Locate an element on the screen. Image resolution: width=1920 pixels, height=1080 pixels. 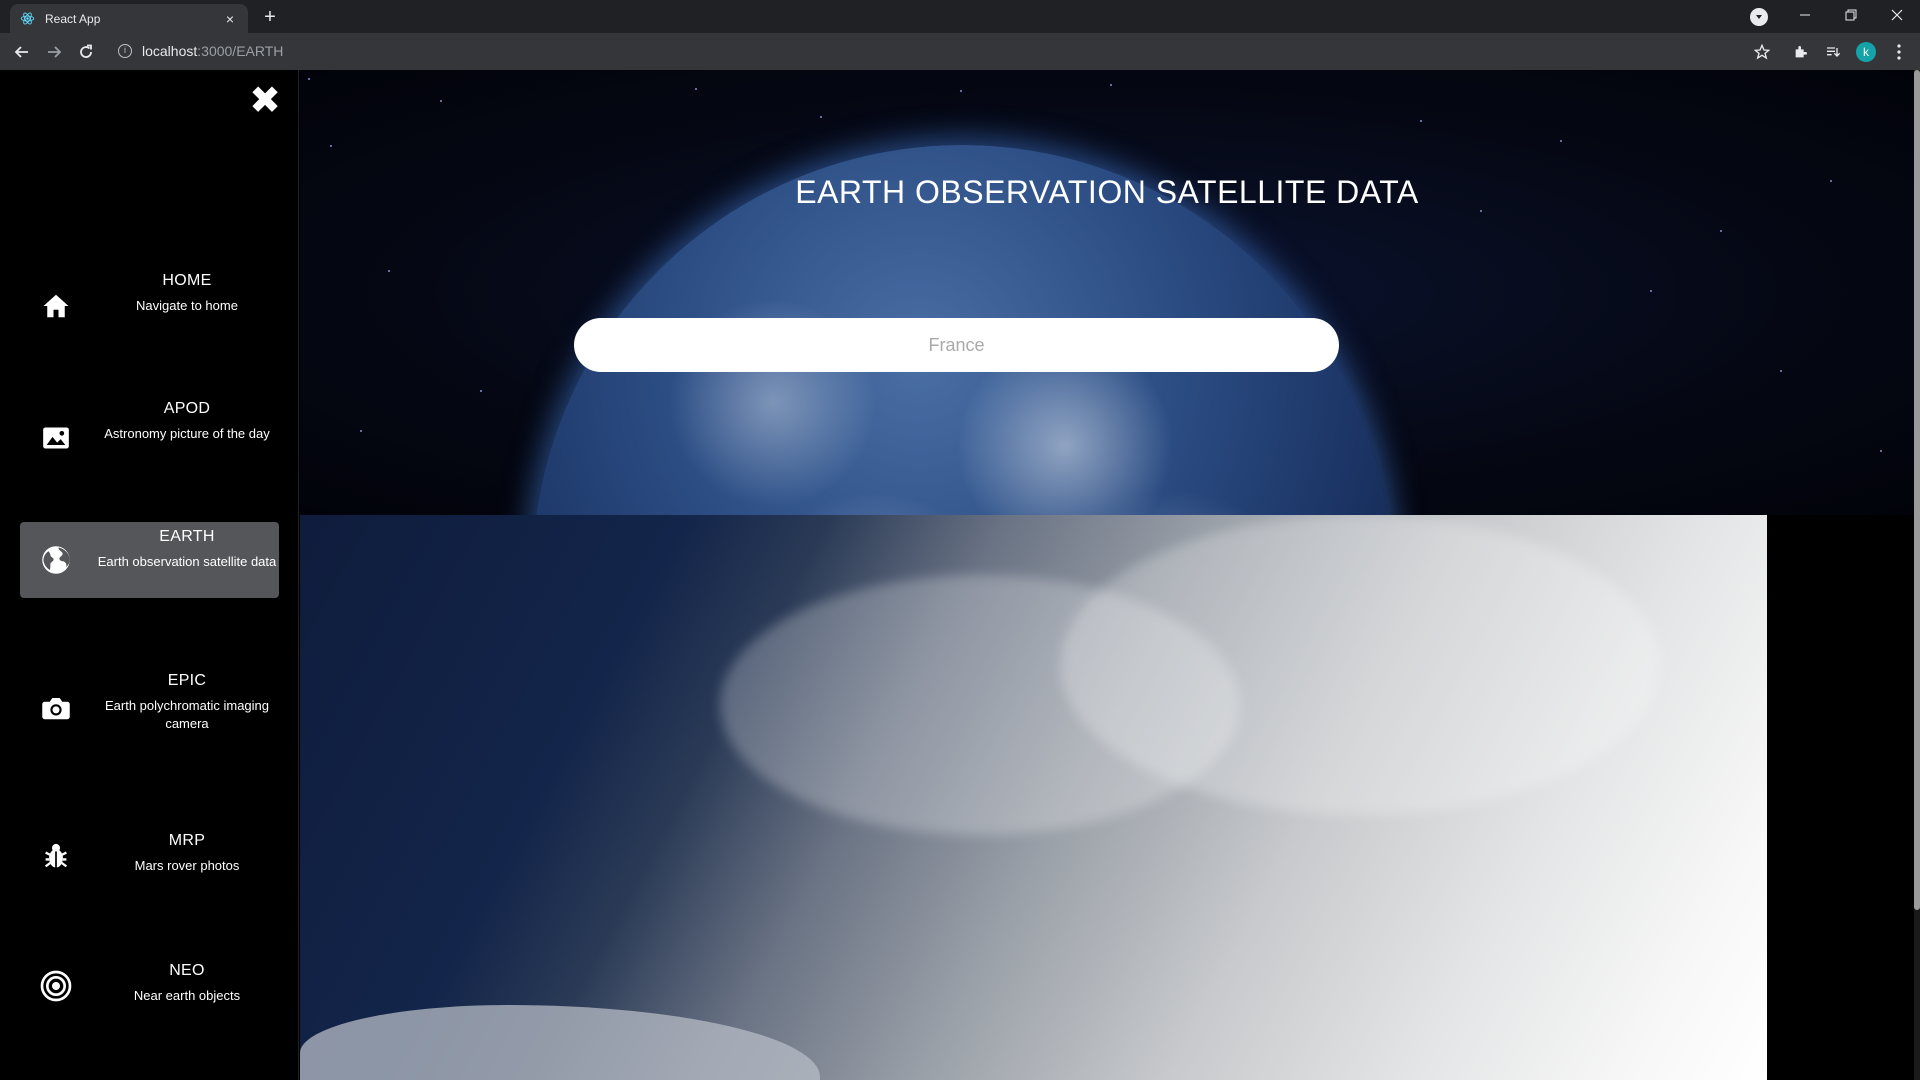
sidebar-item-subtitle: Near earth objects is located at coordinates (187, 995).